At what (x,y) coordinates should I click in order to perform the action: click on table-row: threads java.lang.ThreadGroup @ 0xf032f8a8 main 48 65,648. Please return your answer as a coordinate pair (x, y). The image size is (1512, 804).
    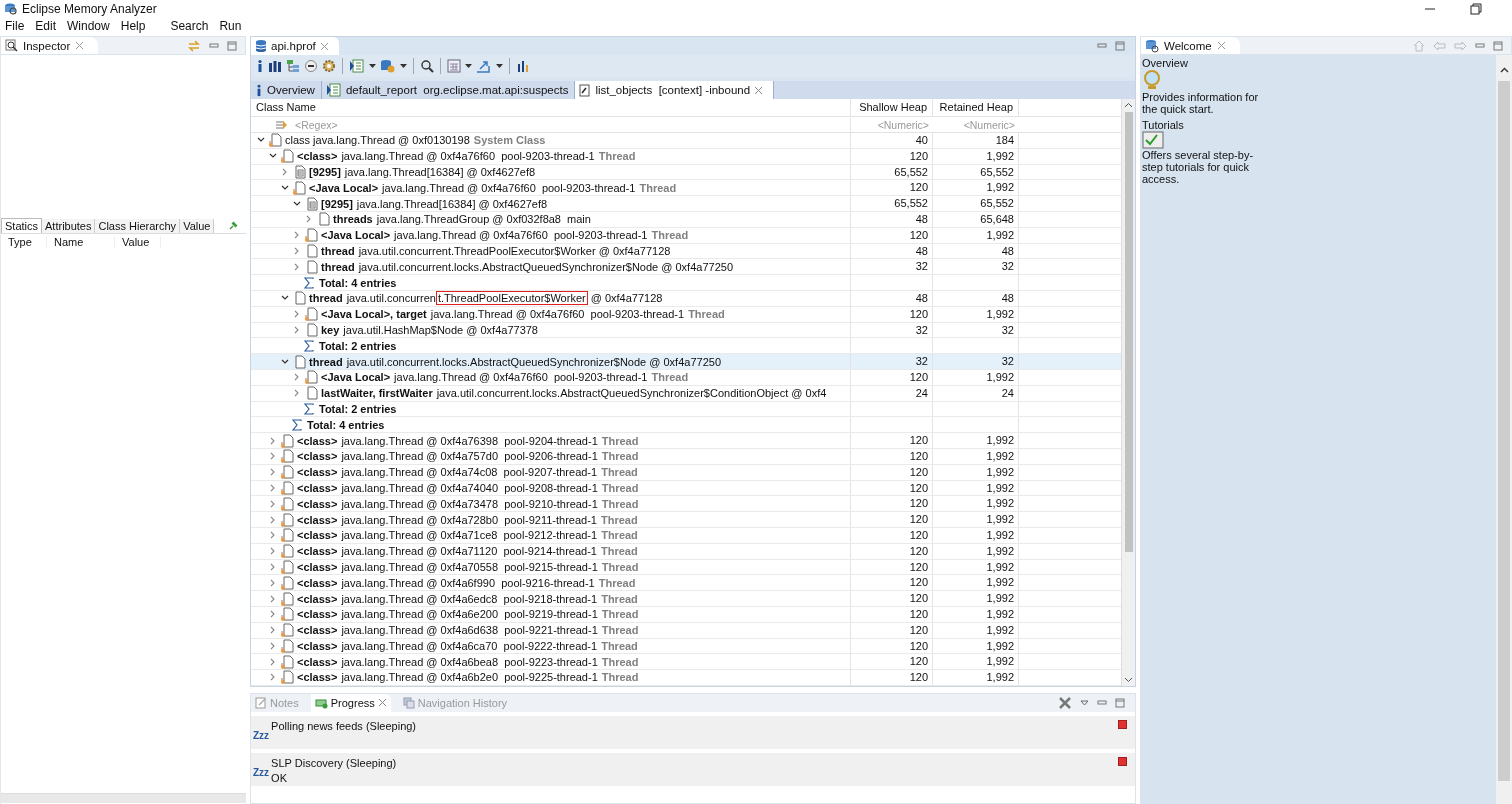
    Looking at the image, I should click on (686, 220).